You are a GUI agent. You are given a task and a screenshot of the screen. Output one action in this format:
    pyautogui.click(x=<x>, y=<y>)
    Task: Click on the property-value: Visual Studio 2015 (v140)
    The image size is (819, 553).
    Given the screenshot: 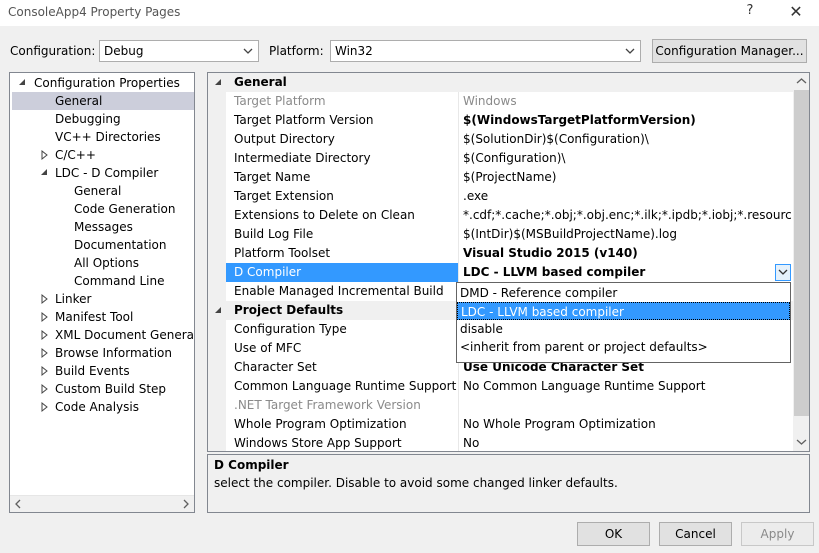 What is the action you would take?
    pyautogui.click(x=550, y=253)
    